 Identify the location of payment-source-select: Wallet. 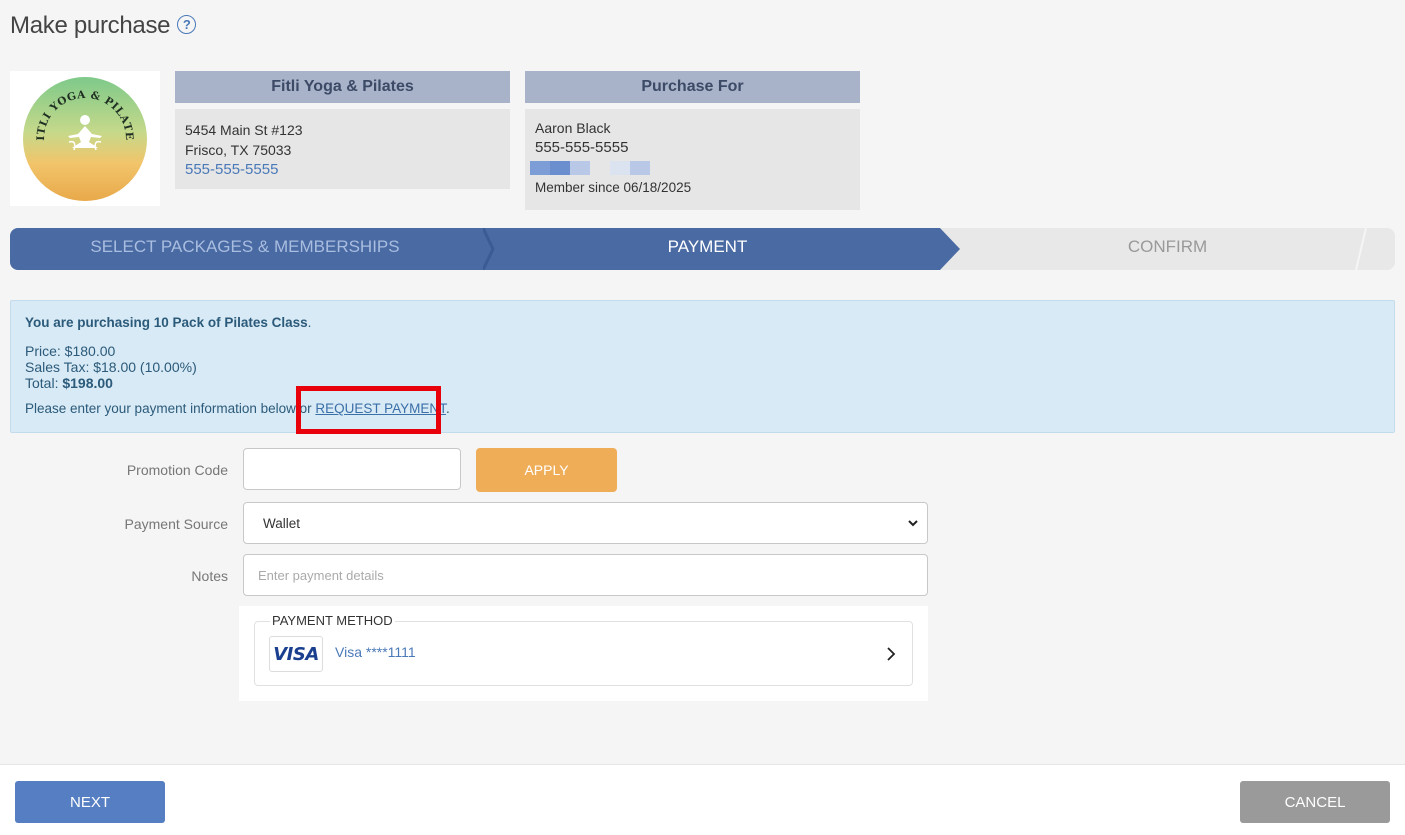
(585, 523).